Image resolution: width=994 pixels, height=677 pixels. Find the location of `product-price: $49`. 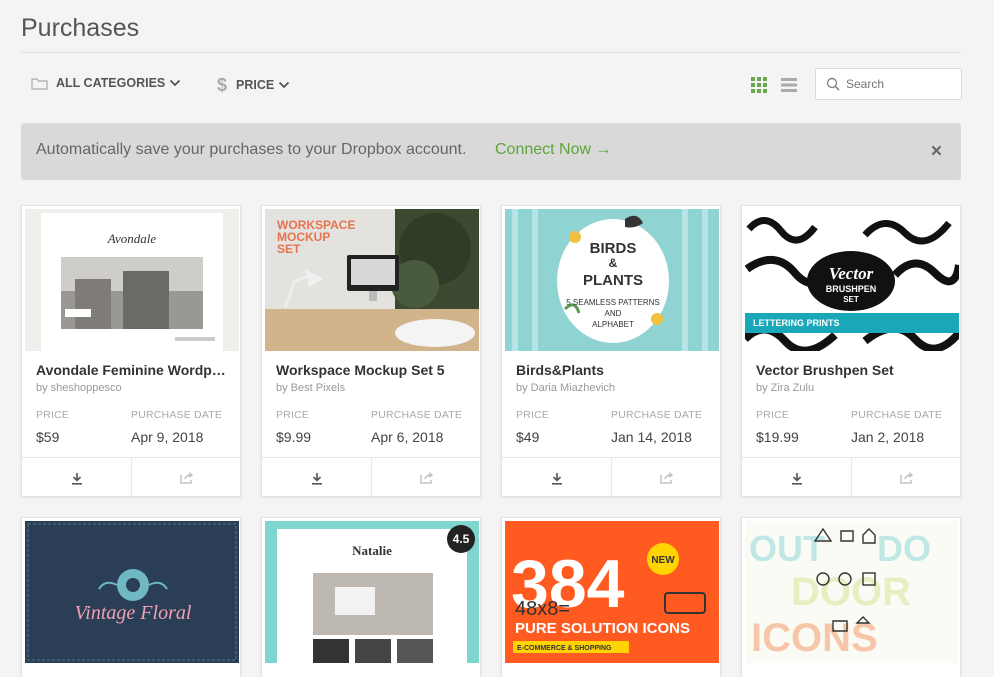

product-price: $49 is located at coordinates (528, 437).